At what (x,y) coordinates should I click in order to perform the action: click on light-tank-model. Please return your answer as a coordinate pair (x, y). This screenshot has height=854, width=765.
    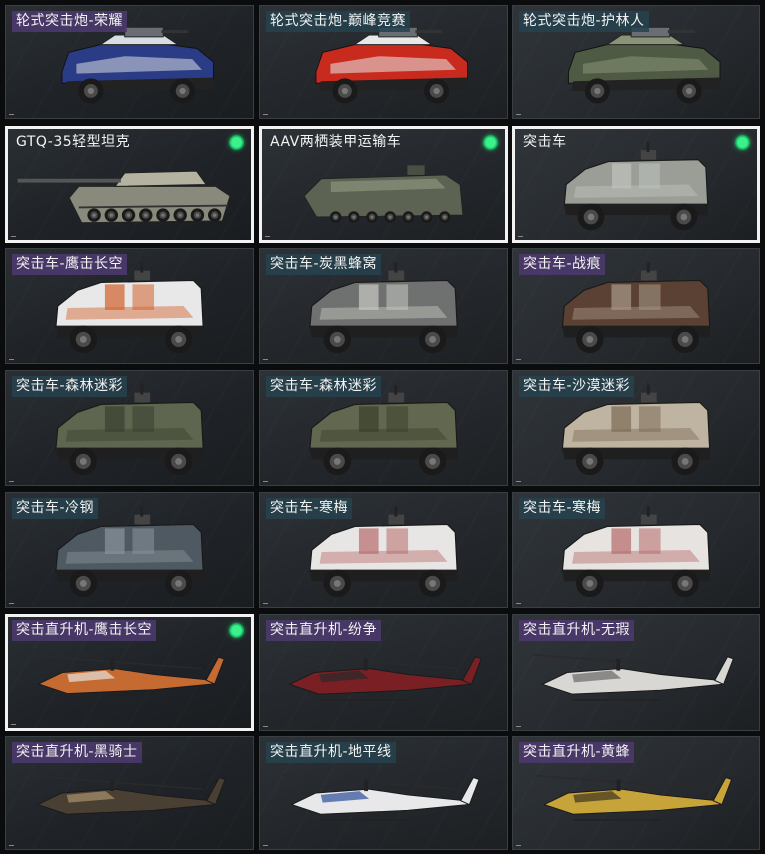
    Looking at the image, I should click on (124, 197).